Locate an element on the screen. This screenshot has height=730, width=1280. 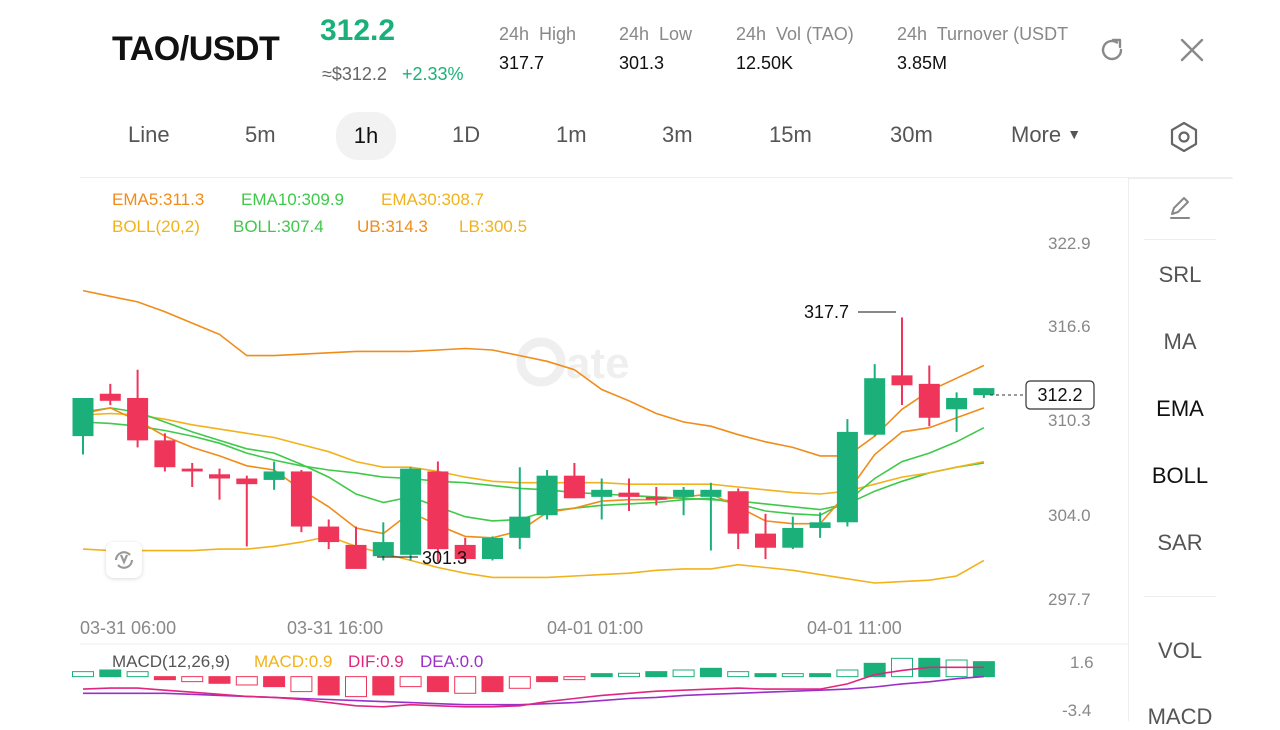
sidebar-item-ma: MA is located at coordinates (1180, 342).